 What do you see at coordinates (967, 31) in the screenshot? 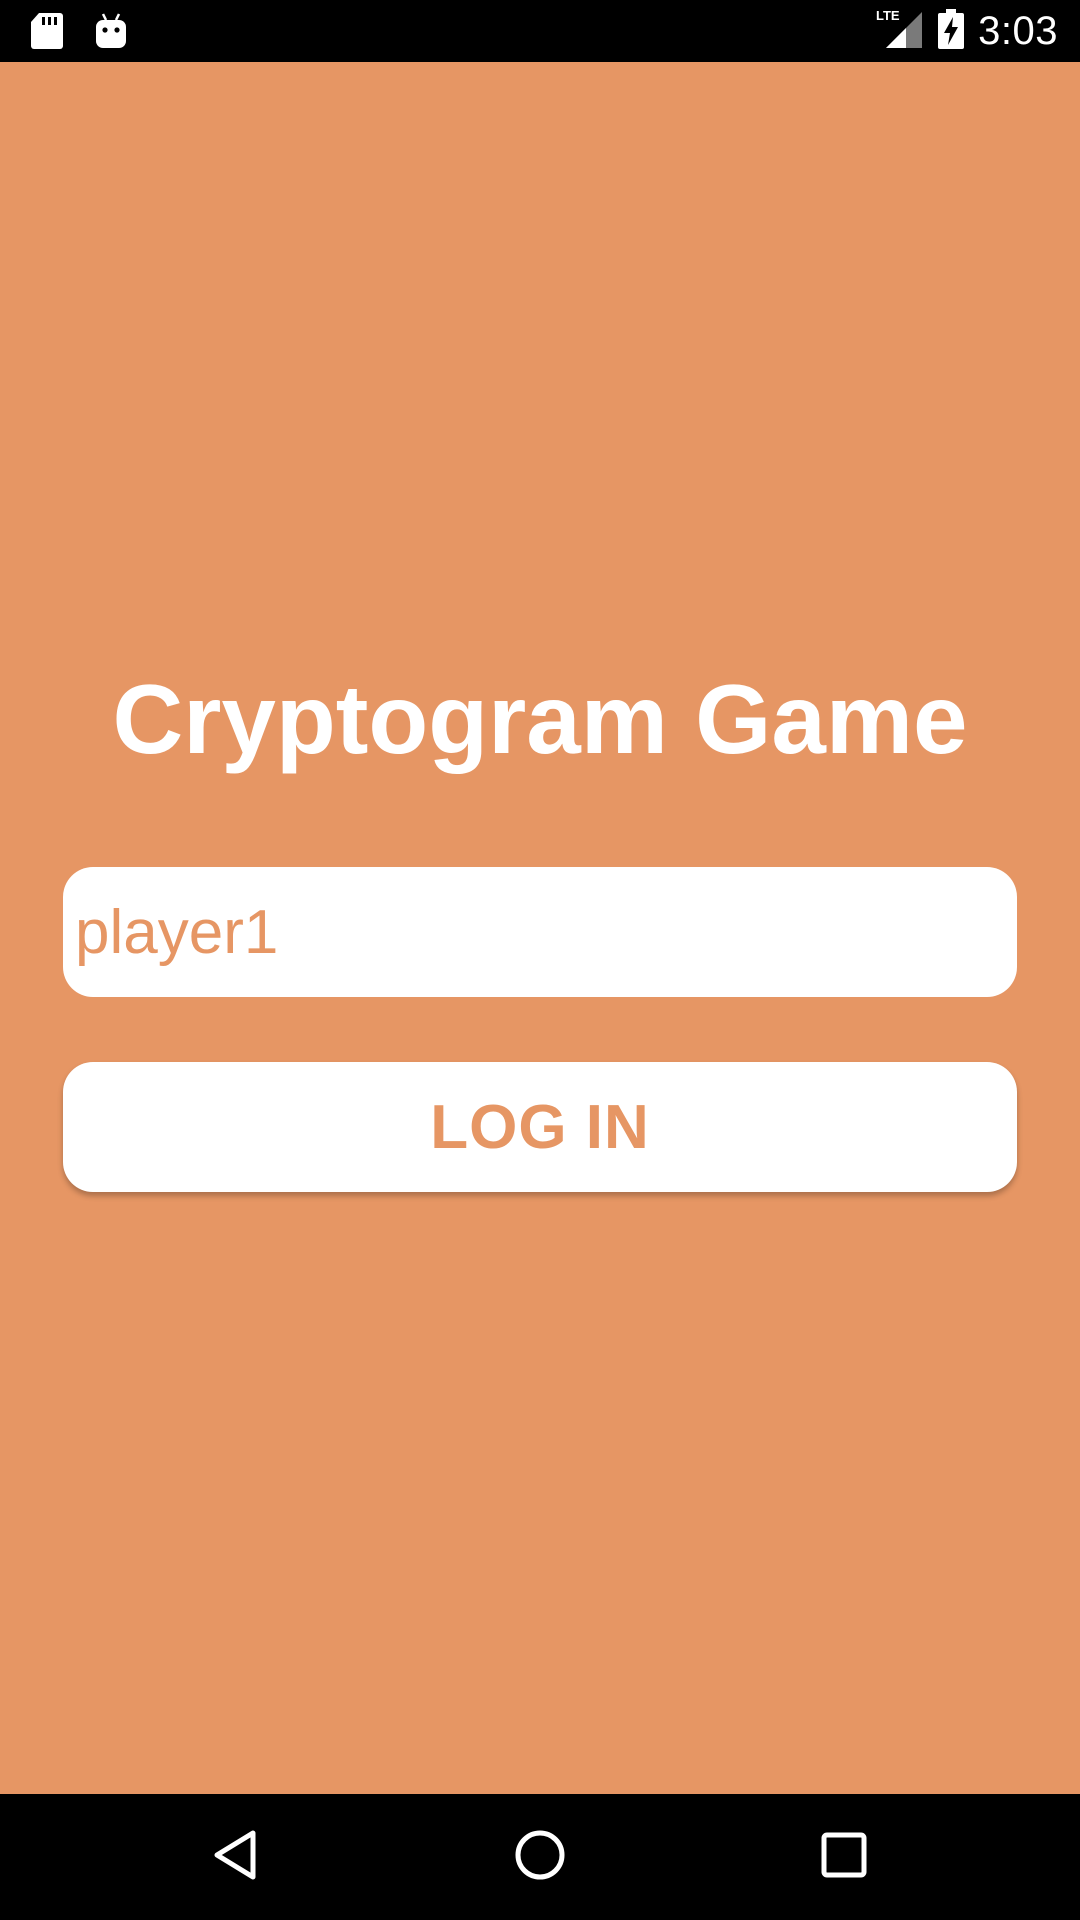
I see `status-right-group: LTE 3:03` at bounding box center [967, 31].